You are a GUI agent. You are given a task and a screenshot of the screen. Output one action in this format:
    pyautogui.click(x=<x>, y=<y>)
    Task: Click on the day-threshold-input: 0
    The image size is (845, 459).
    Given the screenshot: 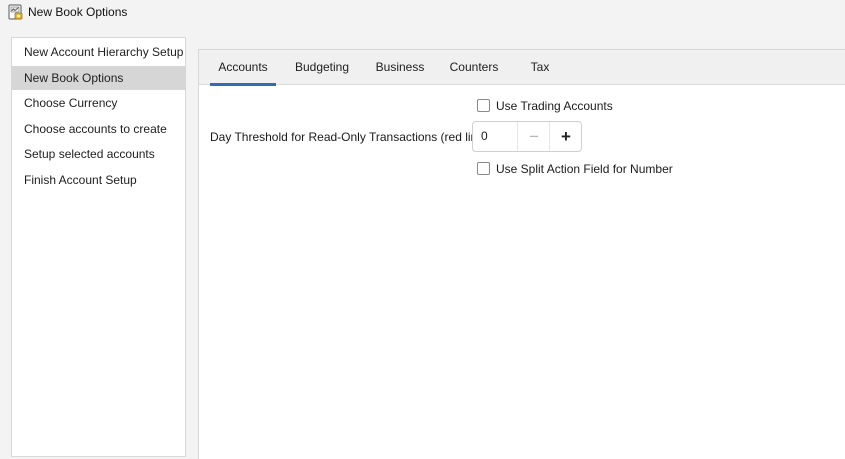 What is the action you would take?
    pyautogui.click(x=484, y=136)
    